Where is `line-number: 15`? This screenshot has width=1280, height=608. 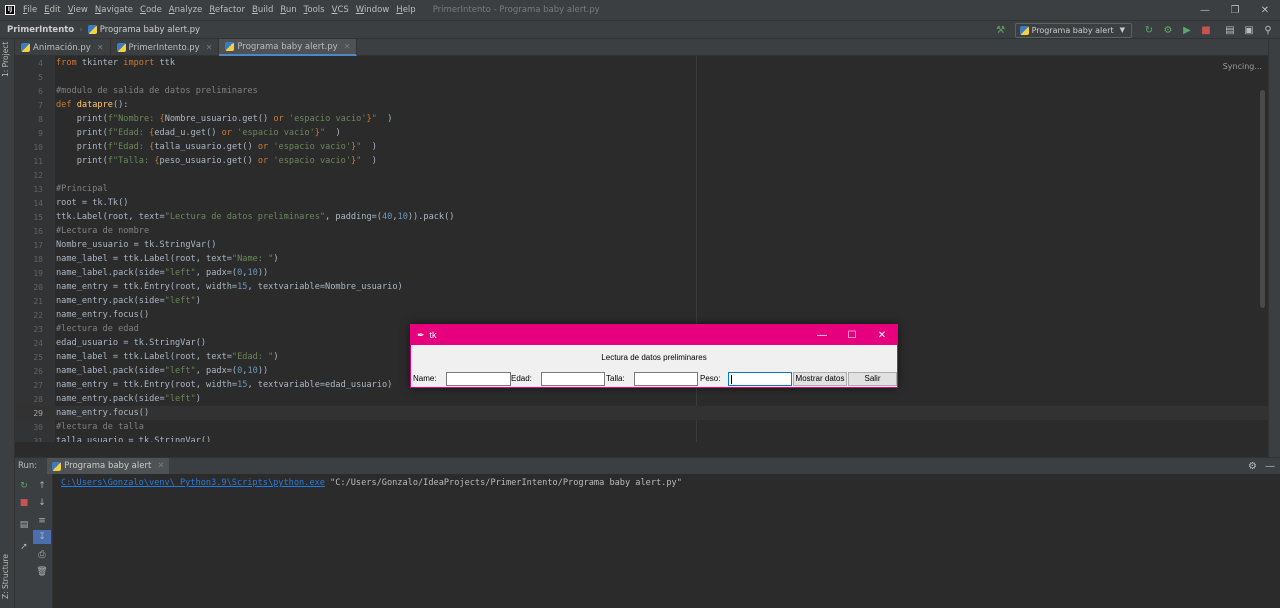 line-number: 15 is located at coordinates (38, 217).